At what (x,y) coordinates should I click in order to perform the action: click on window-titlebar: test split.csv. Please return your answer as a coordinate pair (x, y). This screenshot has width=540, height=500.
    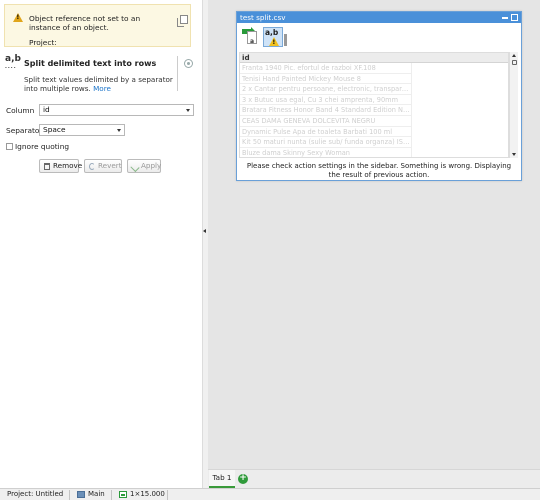
    Looking at the image, I should click on (379, 17).